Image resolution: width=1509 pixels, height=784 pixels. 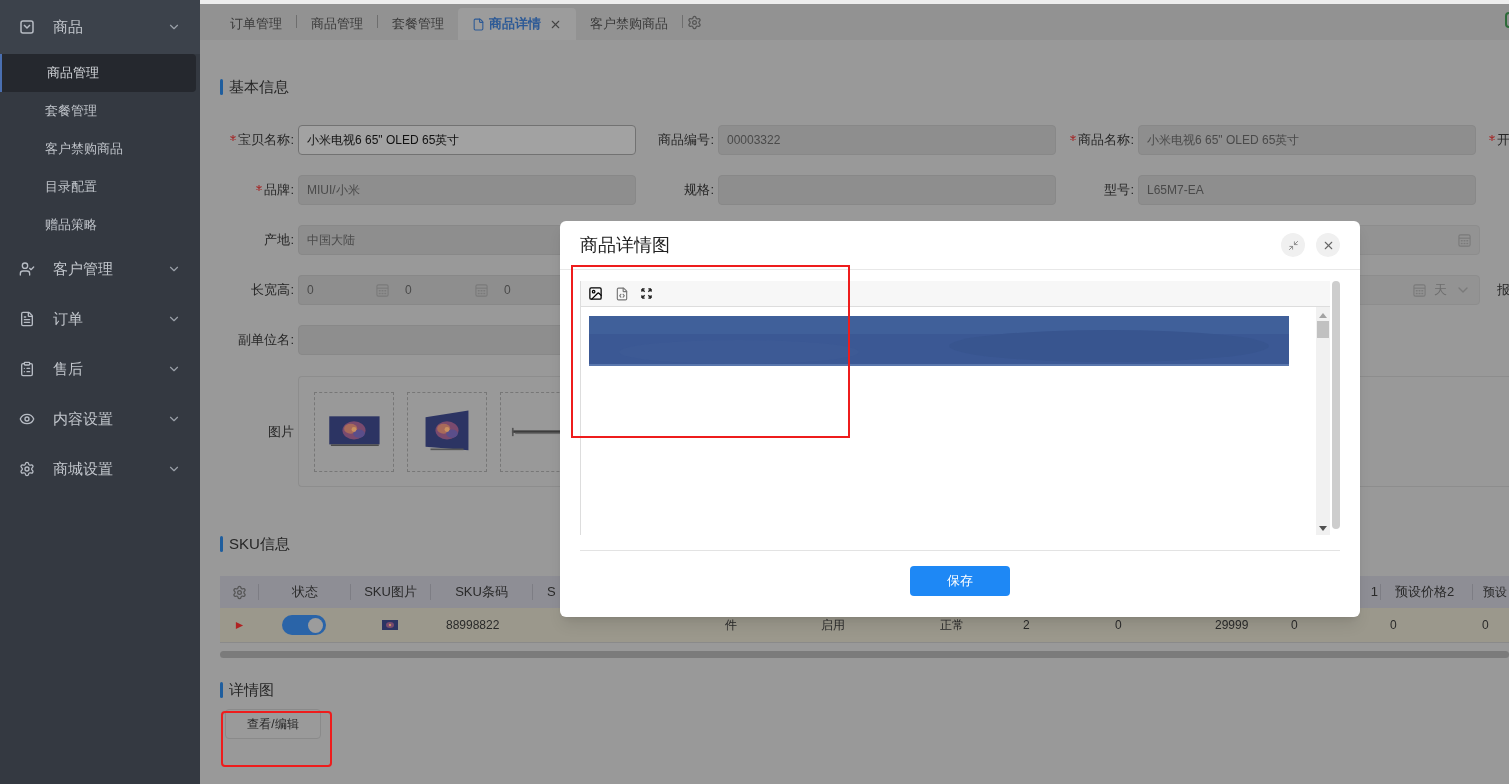 I want to click on menu-group: 订单, so click(x=100, y=319).